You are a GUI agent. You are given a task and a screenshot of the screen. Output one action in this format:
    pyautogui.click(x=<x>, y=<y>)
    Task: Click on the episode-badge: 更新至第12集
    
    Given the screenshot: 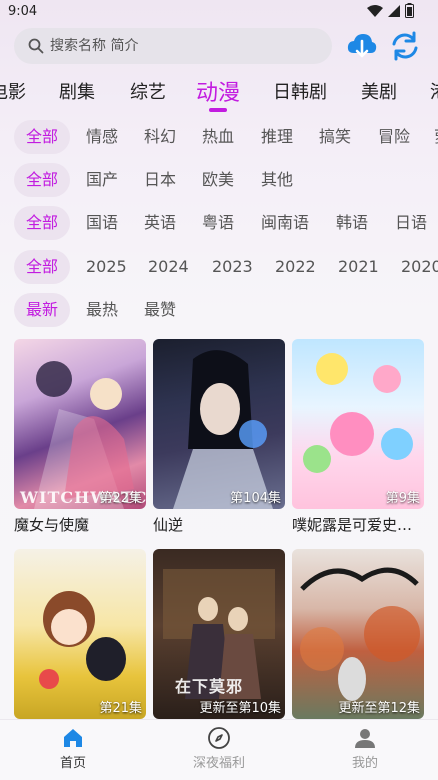 What is the action you would take?
    pyautogui.click(x=379, y=708)
    